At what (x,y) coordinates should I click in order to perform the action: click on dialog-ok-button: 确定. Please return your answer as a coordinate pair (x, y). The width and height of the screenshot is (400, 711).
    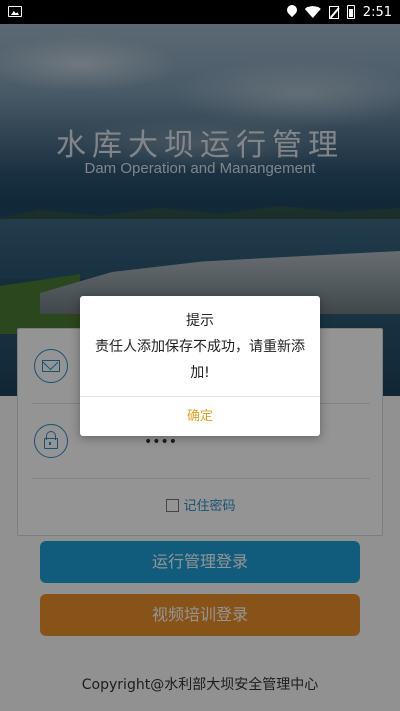
    Looking at the image, I should click on (200, 416).